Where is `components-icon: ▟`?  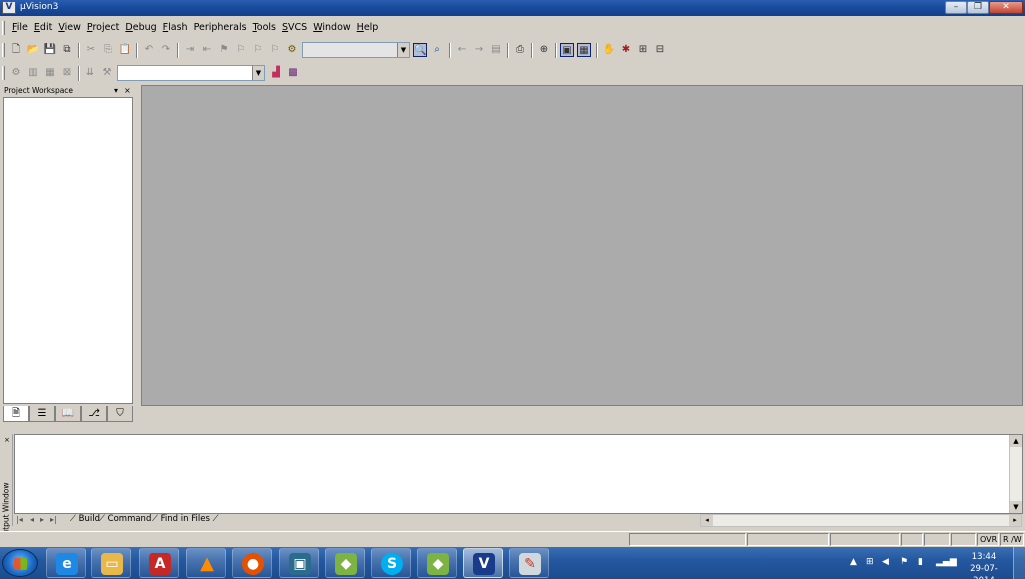 components-icon: ▟ is located at coordinates (276, 73).